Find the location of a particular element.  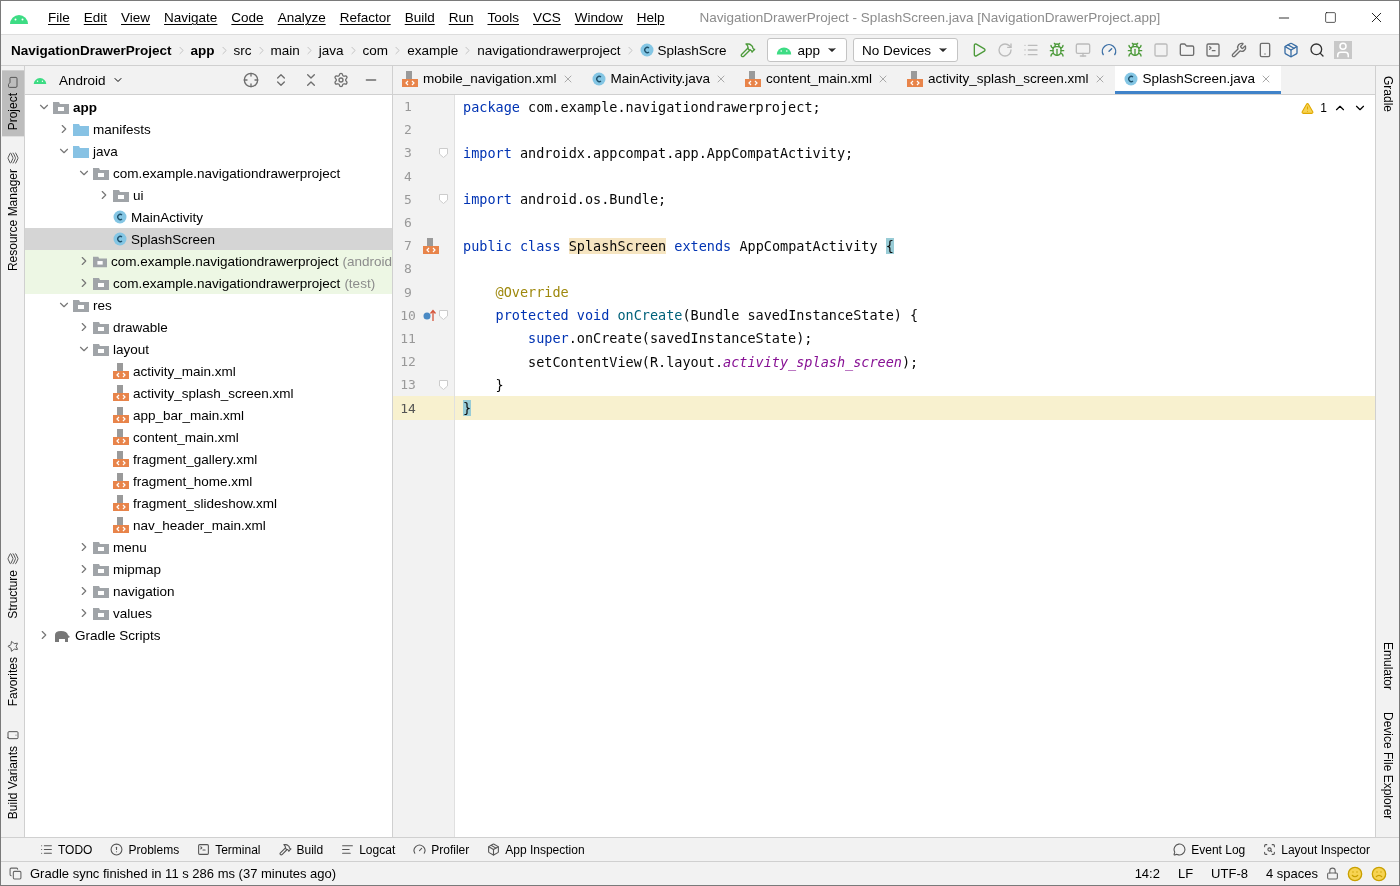

device-dropdown: No Devices is located at coordinates (906, 50).